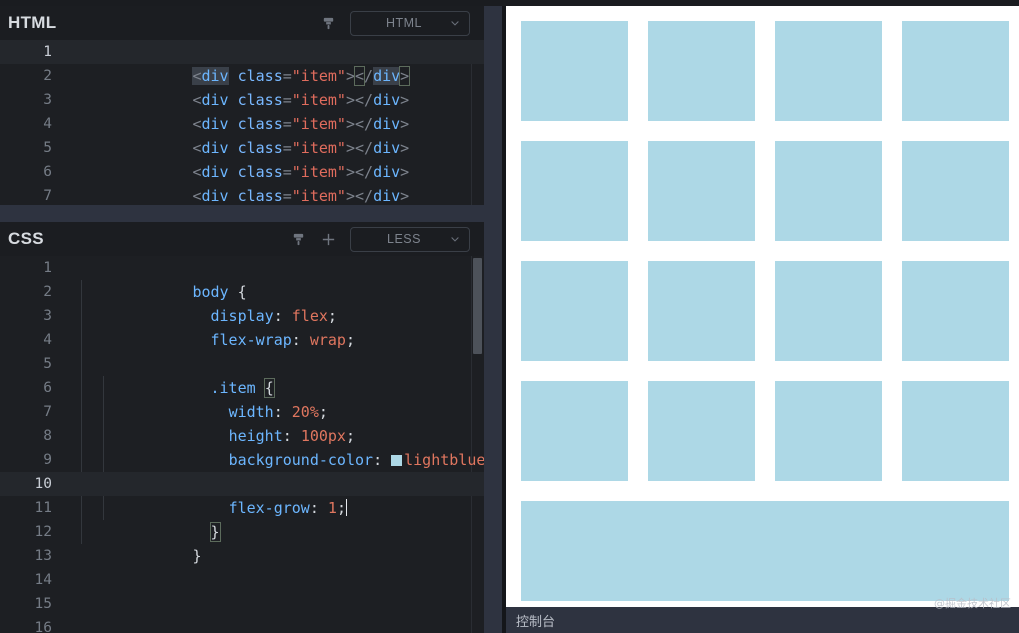  What do you see at coordinates (242, 158) in the screenshot?
I see `code-line: 5 <div class="item"></div>` at bounding box center [242, 158].